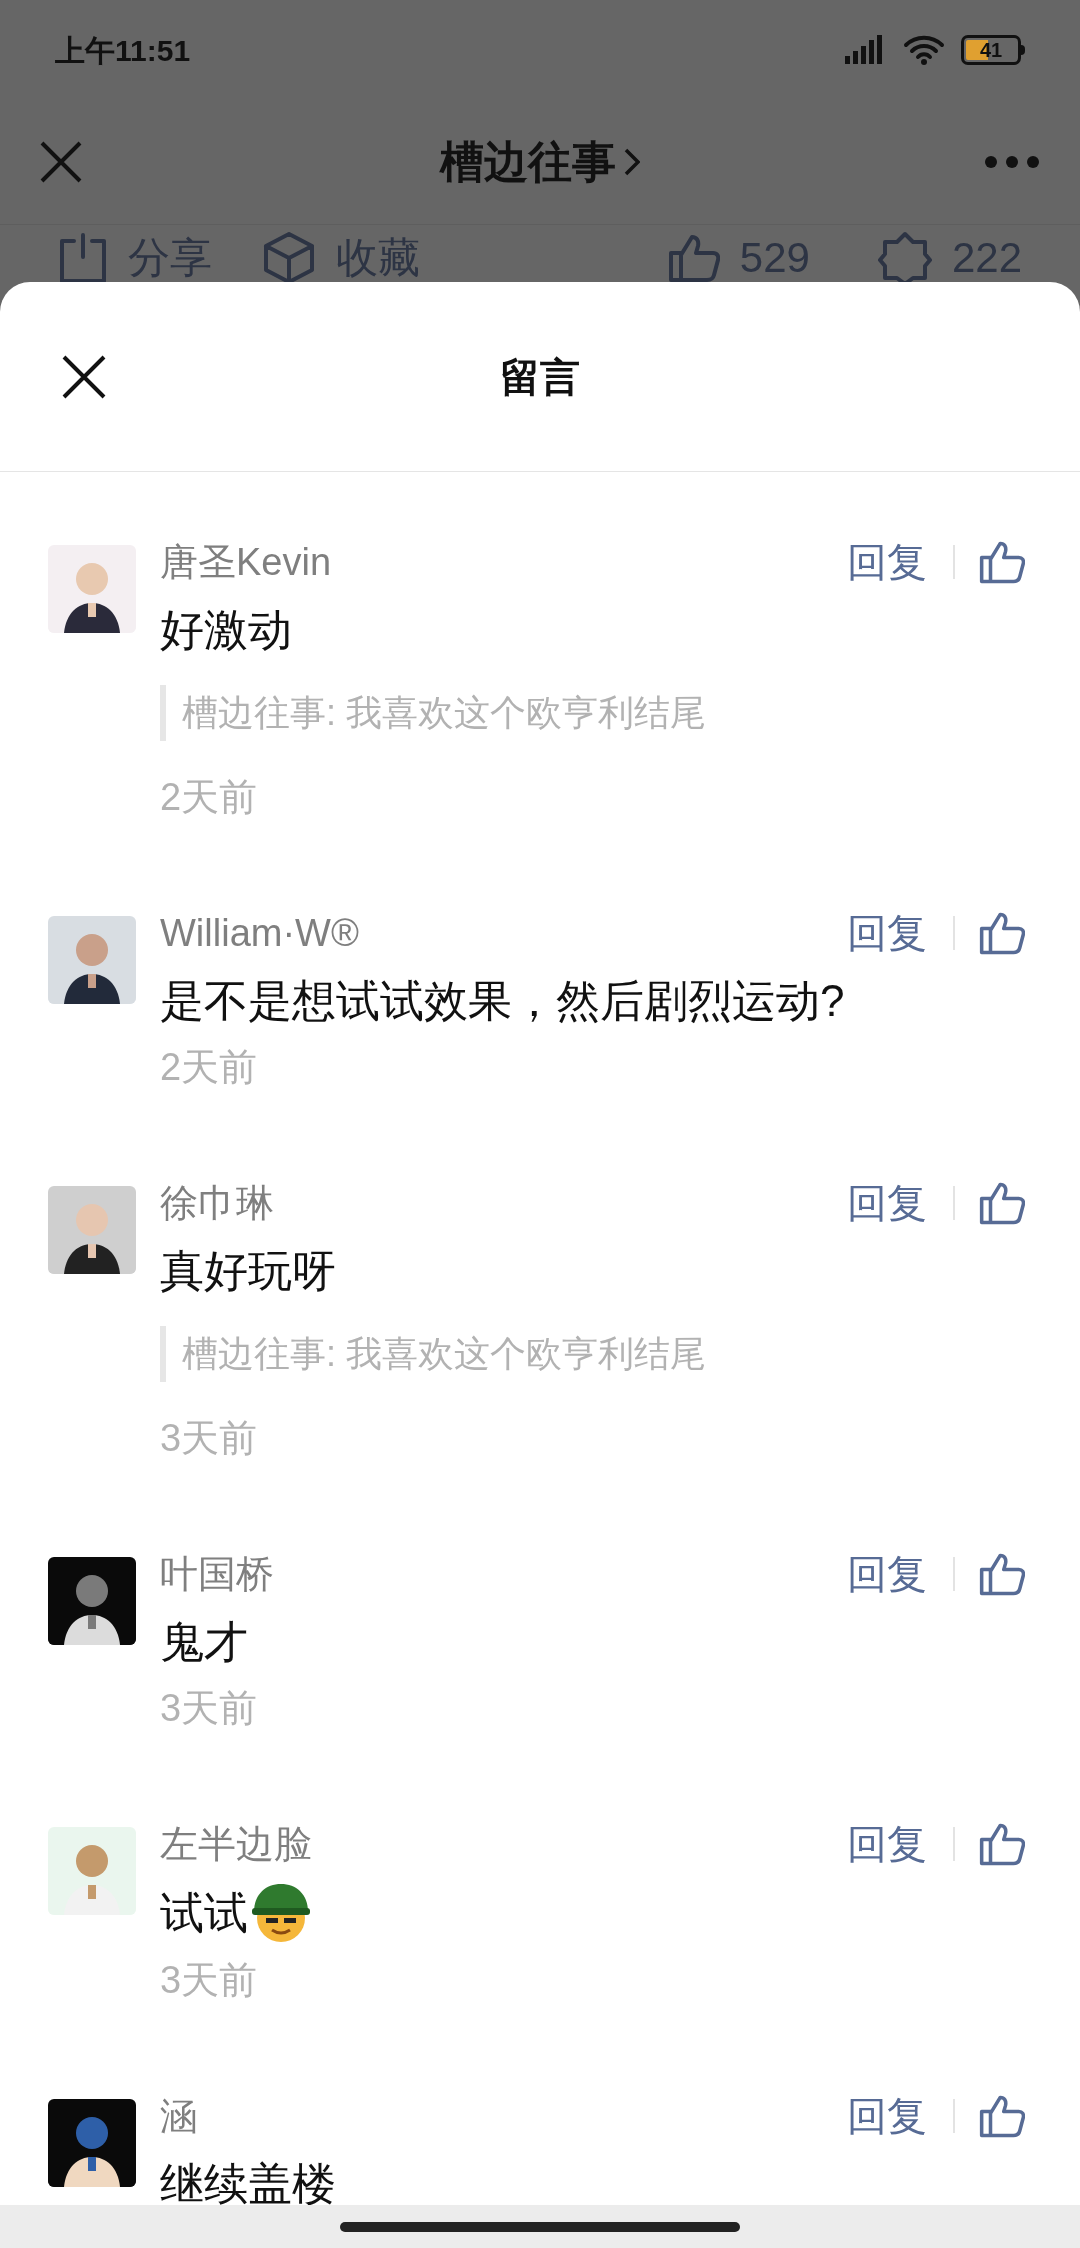  What do you see at coordinates (84, 376) in the screenshot?
I see `close-icon` at bounding box center [84, 376].